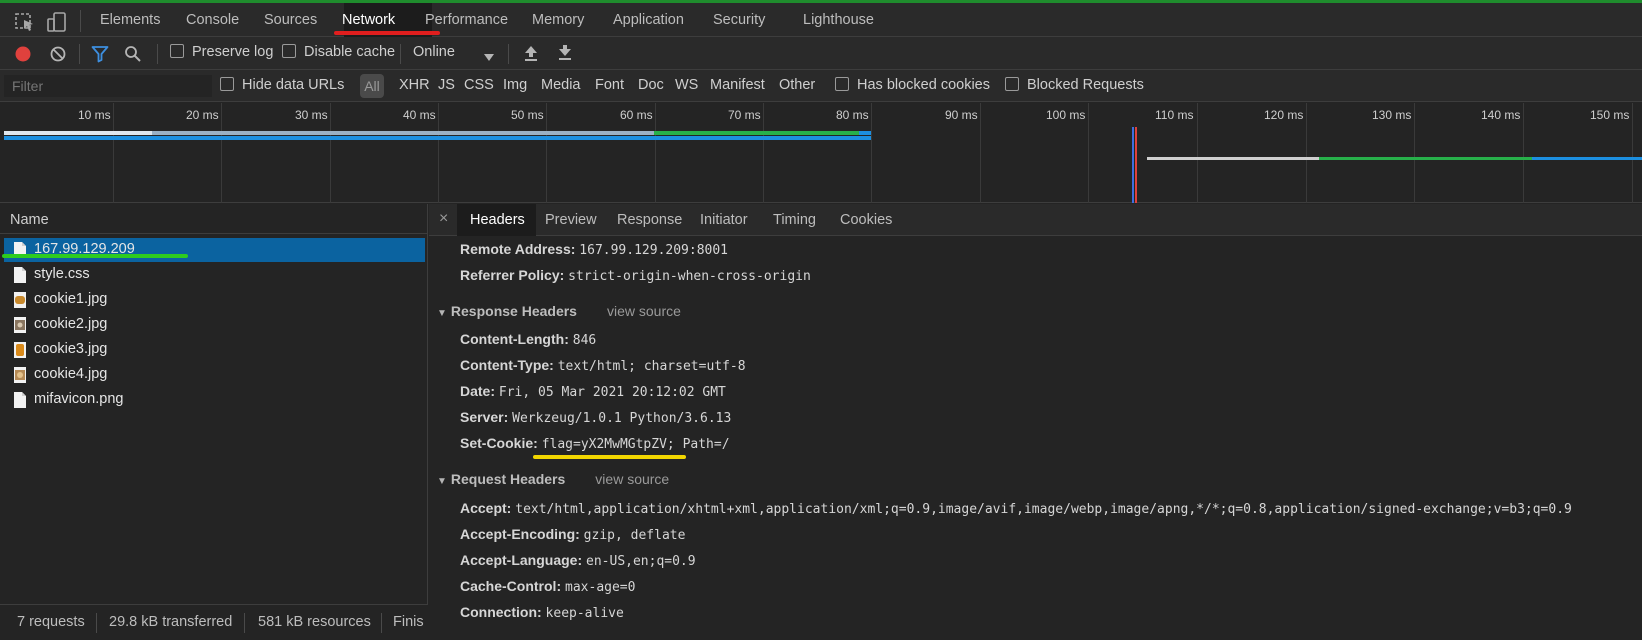  I want to click on tab-network: Network, so click(368, 20).